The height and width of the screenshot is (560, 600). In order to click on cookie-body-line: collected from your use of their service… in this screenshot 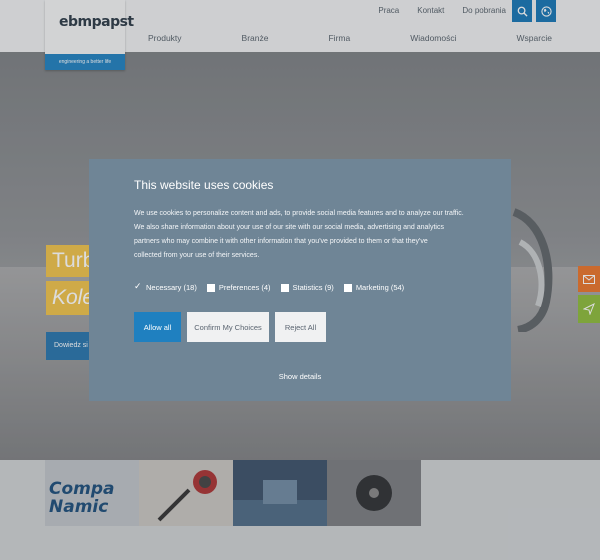, I will do `click(197, 255)`.